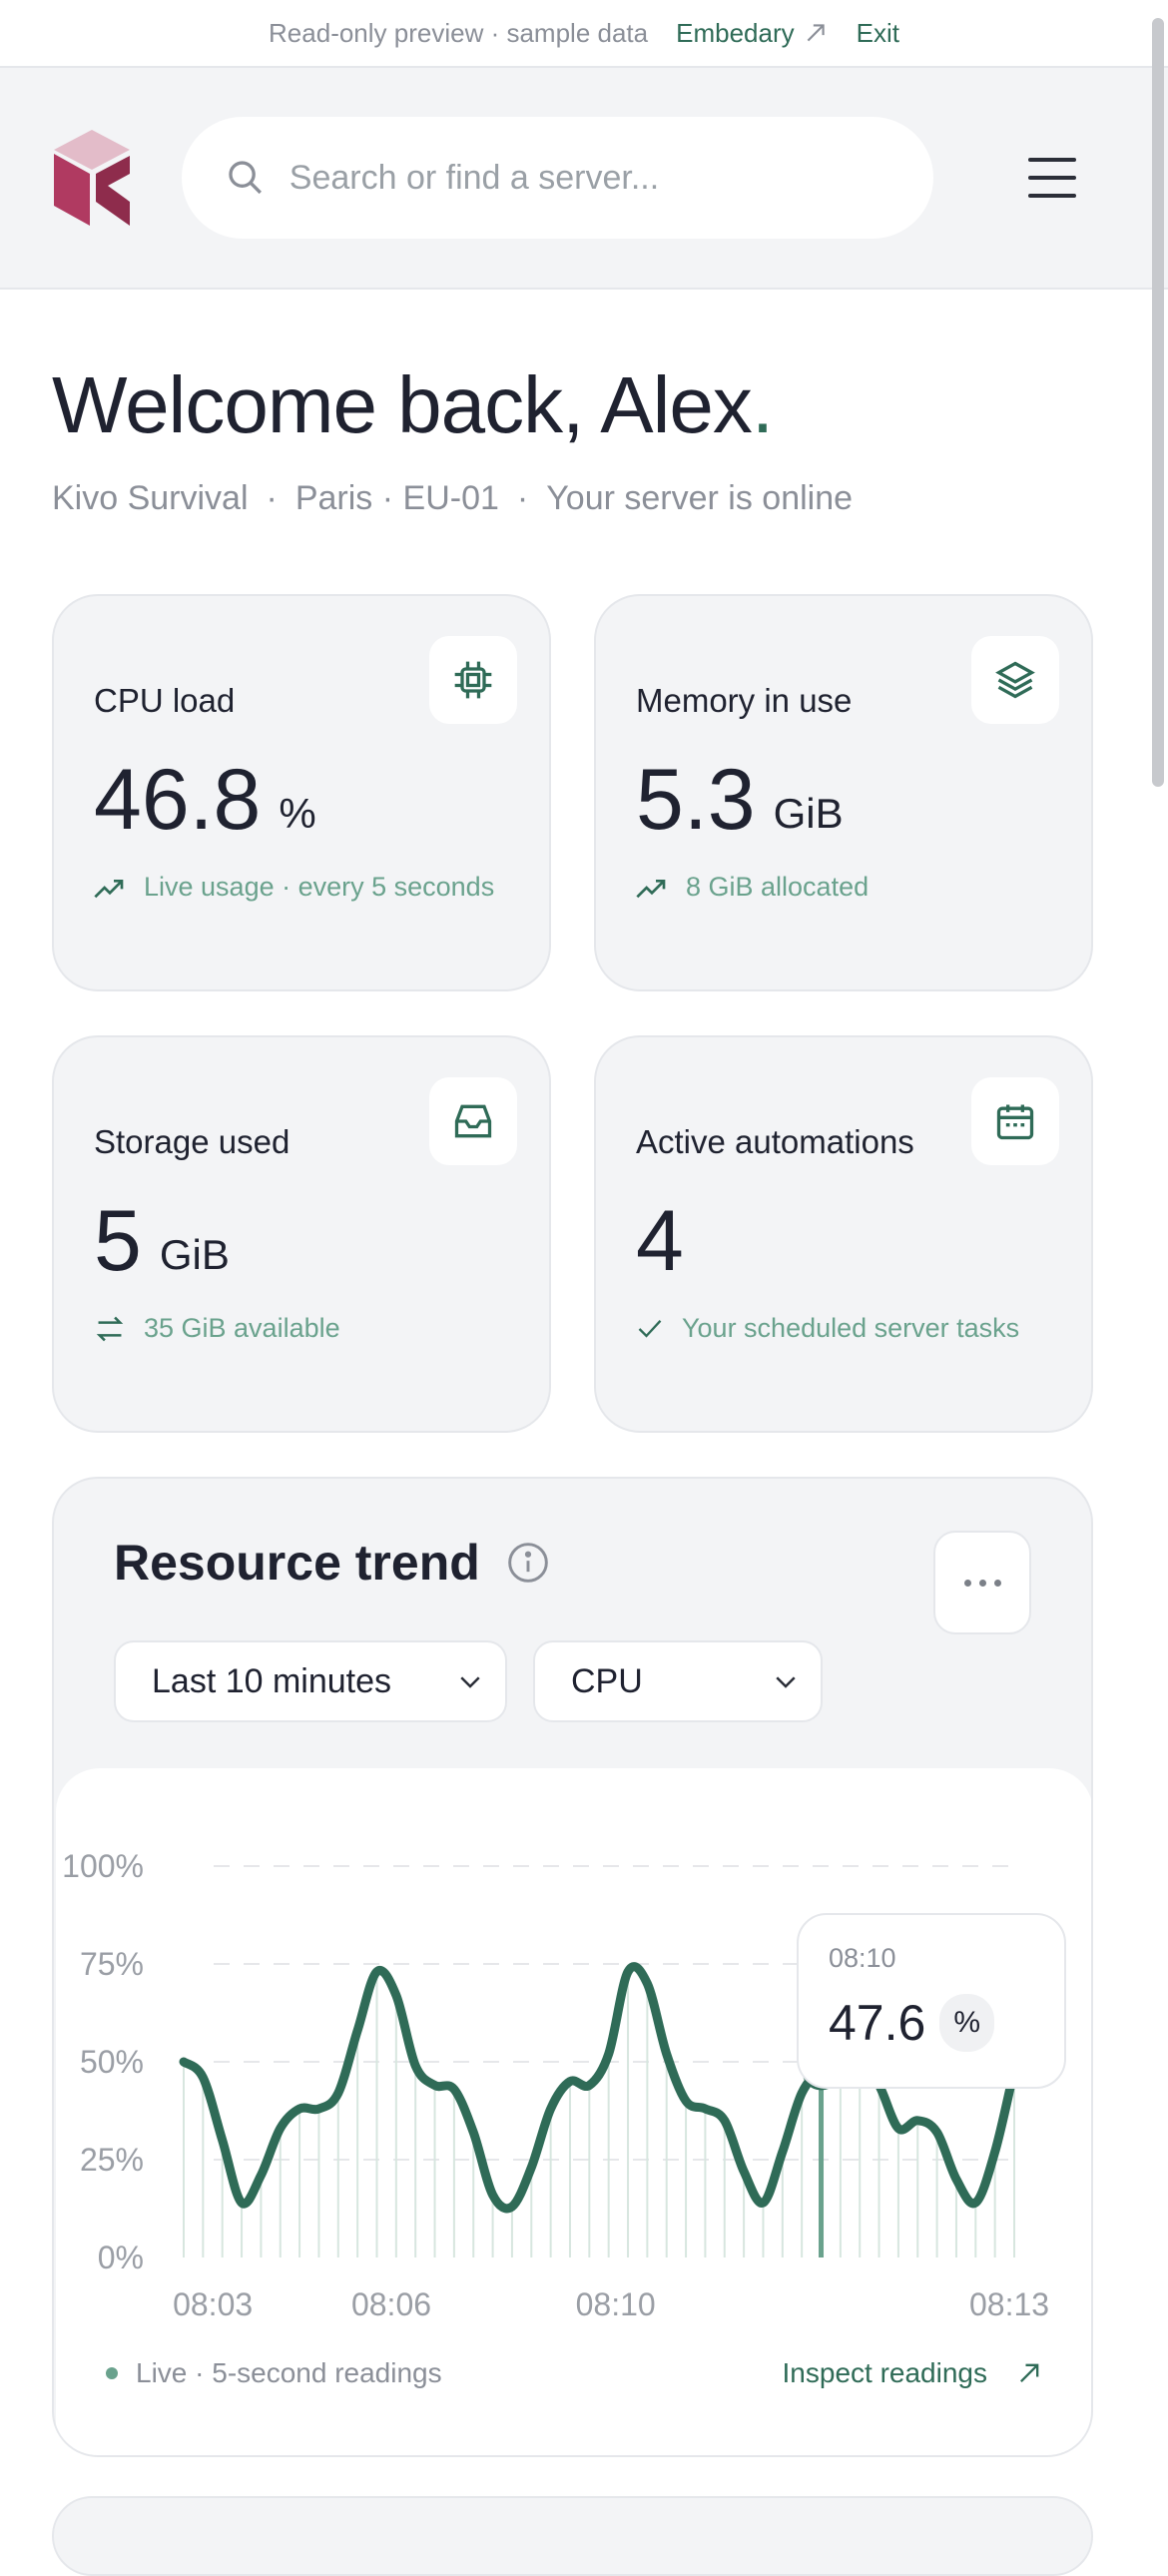 The image size is (1168, 2576). I want to click on layers-icon, so click(1015, 680).